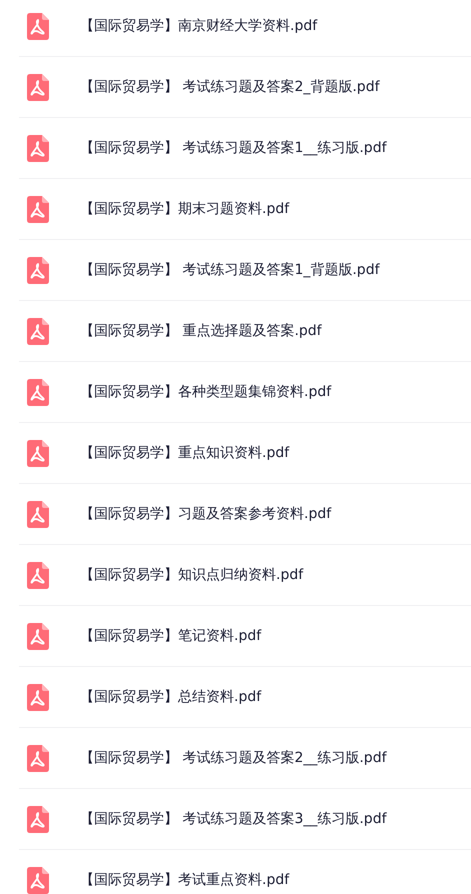  I want to click on file-name: 【国际贸易学】各种类型题集锦资料.pdf, so click(206, 392).